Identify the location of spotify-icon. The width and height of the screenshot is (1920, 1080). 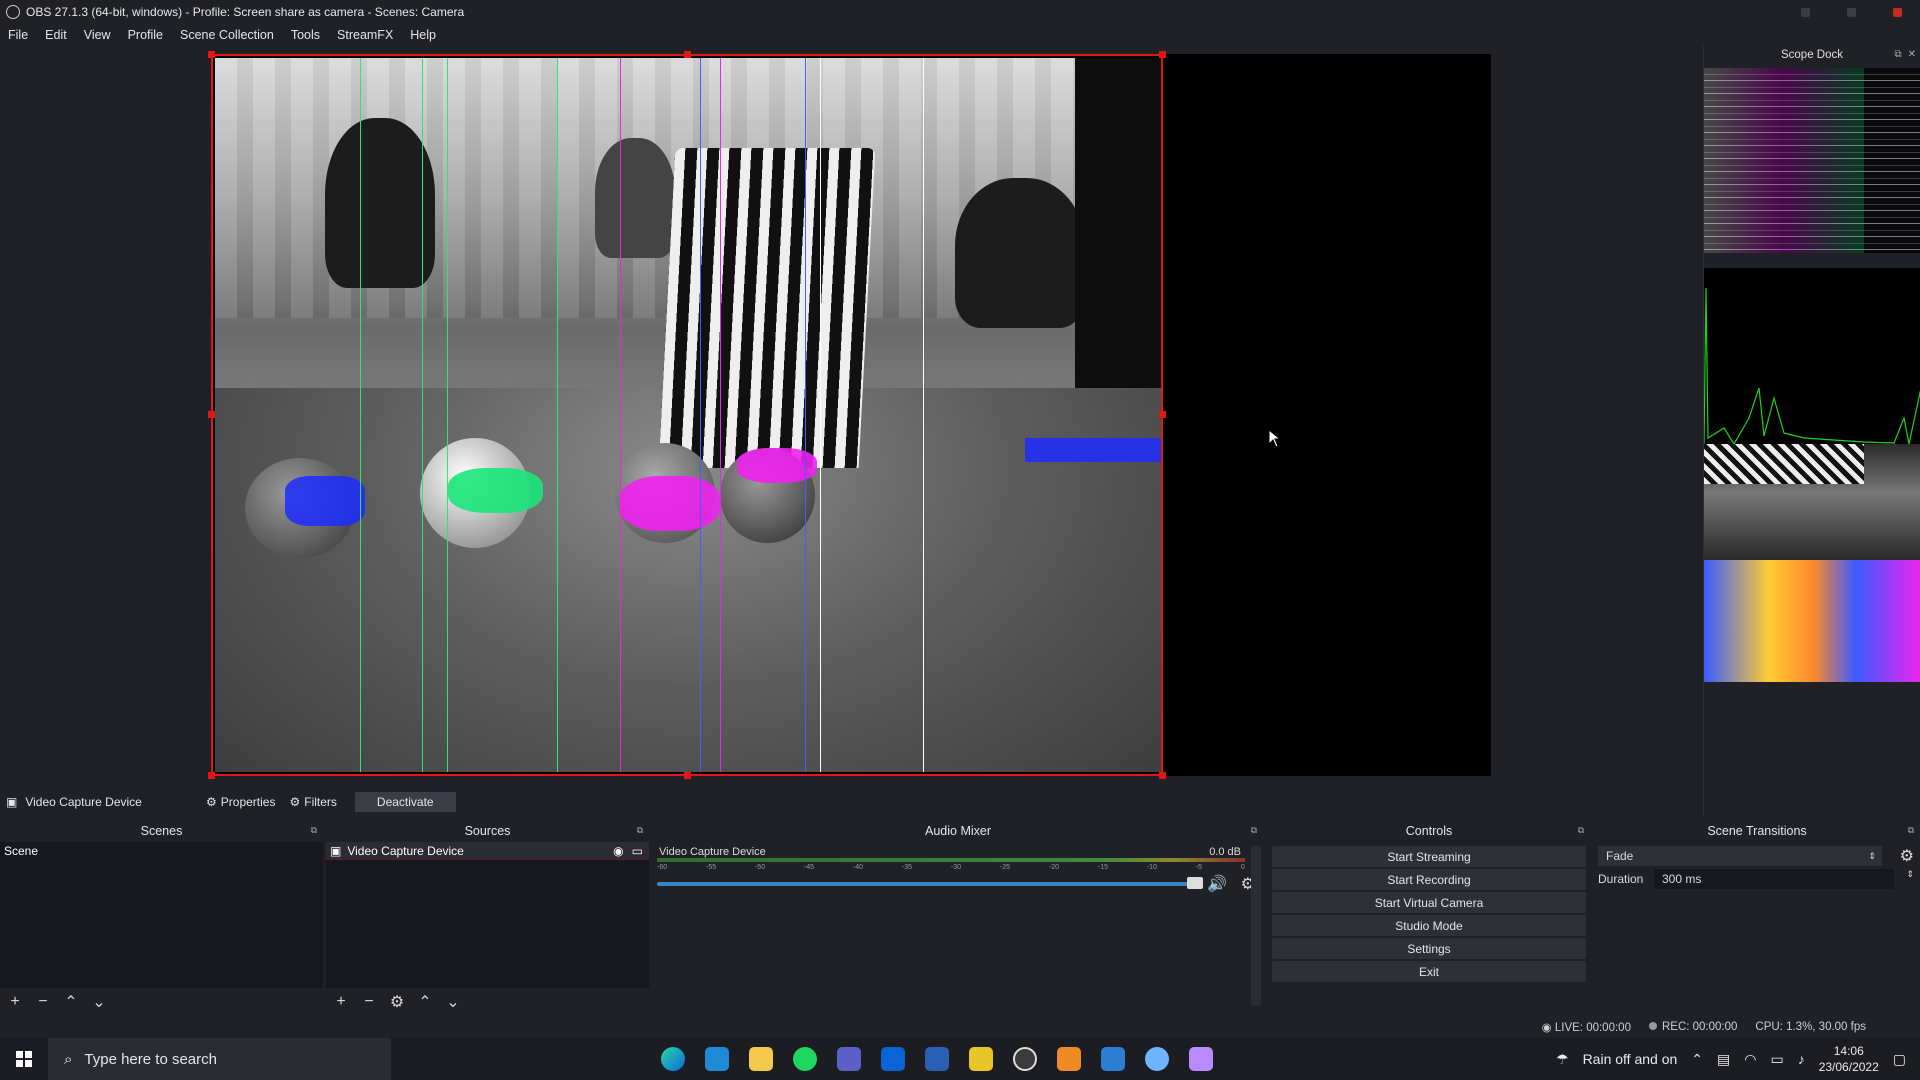
(805, 1059).